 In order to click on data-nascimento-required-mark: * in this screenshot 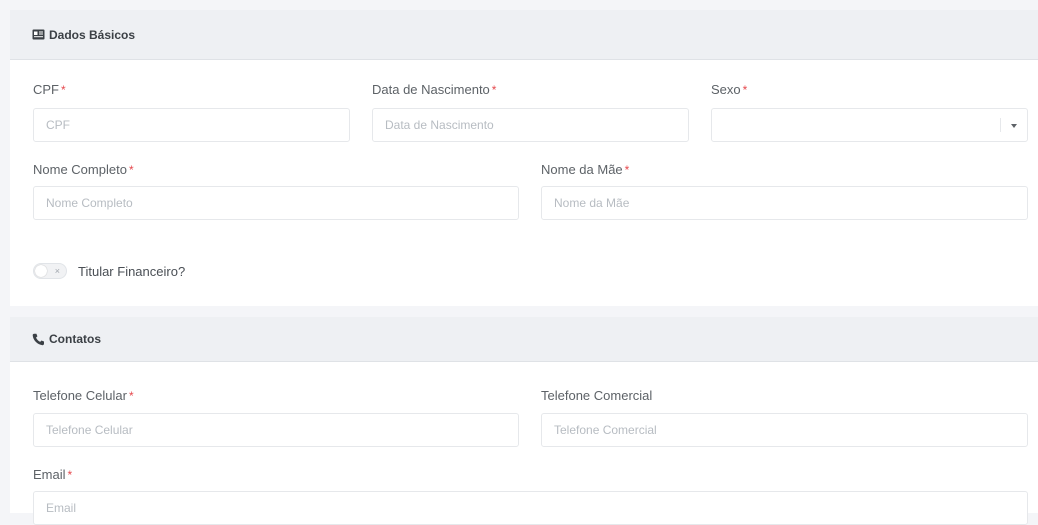, I will do `click(494, 90)`.